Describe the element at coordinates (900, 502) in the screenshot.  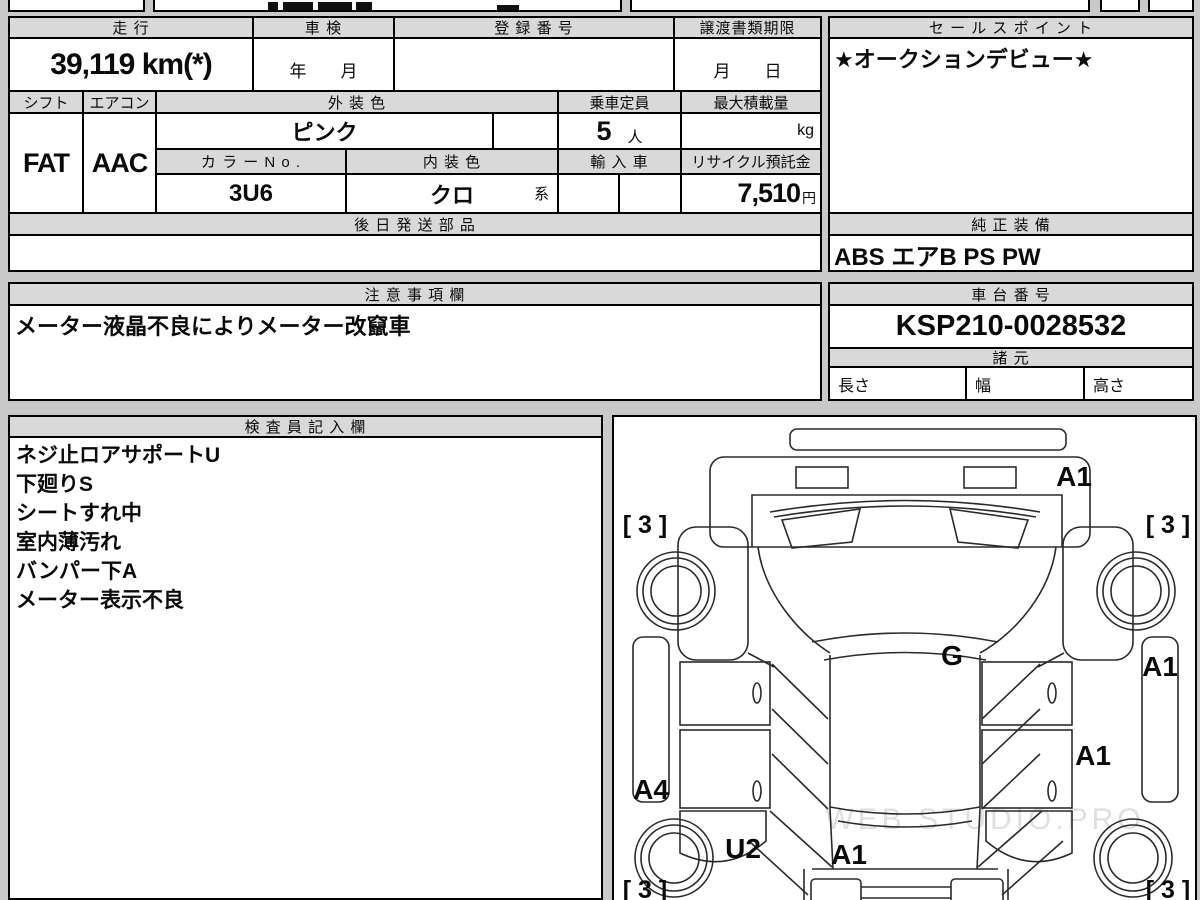
I see `front-bumper` at that location.